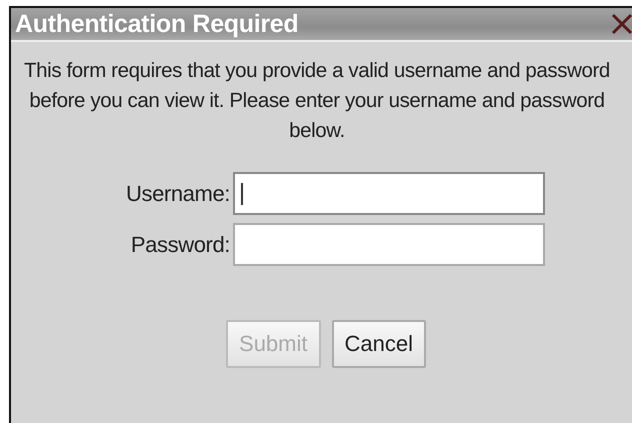 Image resolution: width=632 pixels, height=423 pixels. Describe the element at coordinates (242, 194) in the screenshot. I see `text-caret` at that location.